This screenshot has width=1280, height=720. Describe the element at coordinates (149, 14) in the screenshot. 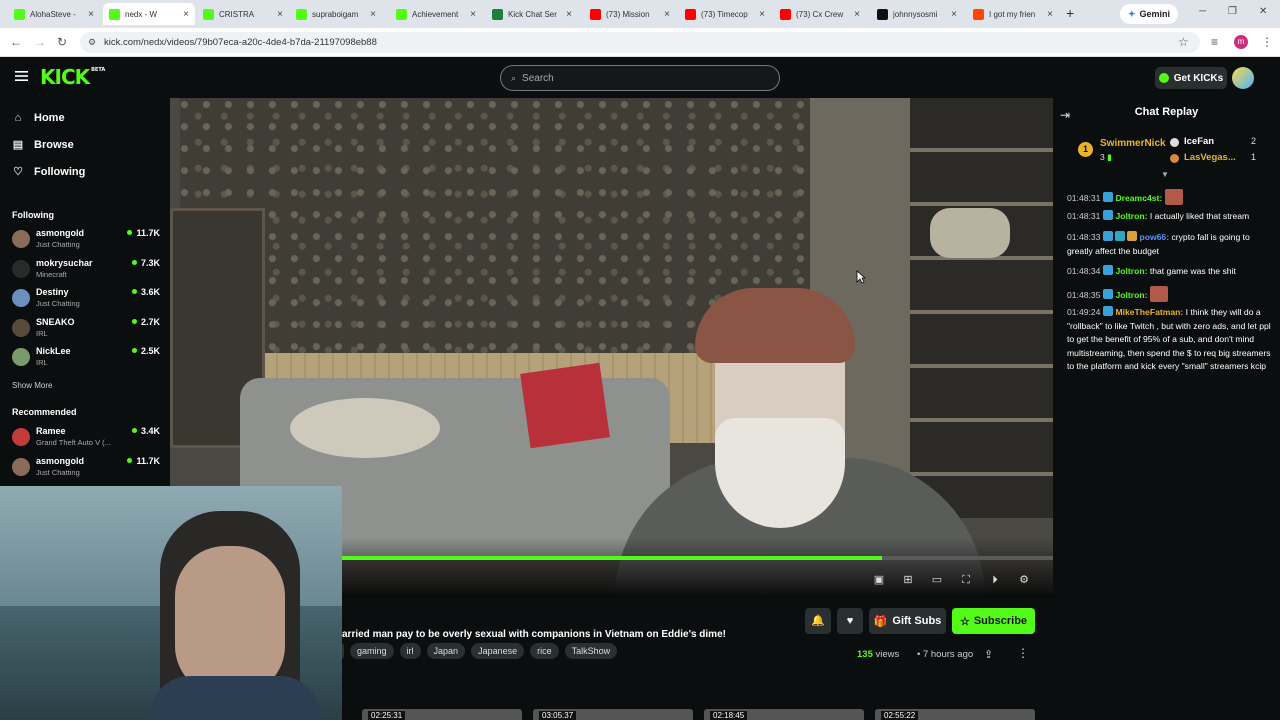

I see `tab-1: nedx - W ×` at that location.